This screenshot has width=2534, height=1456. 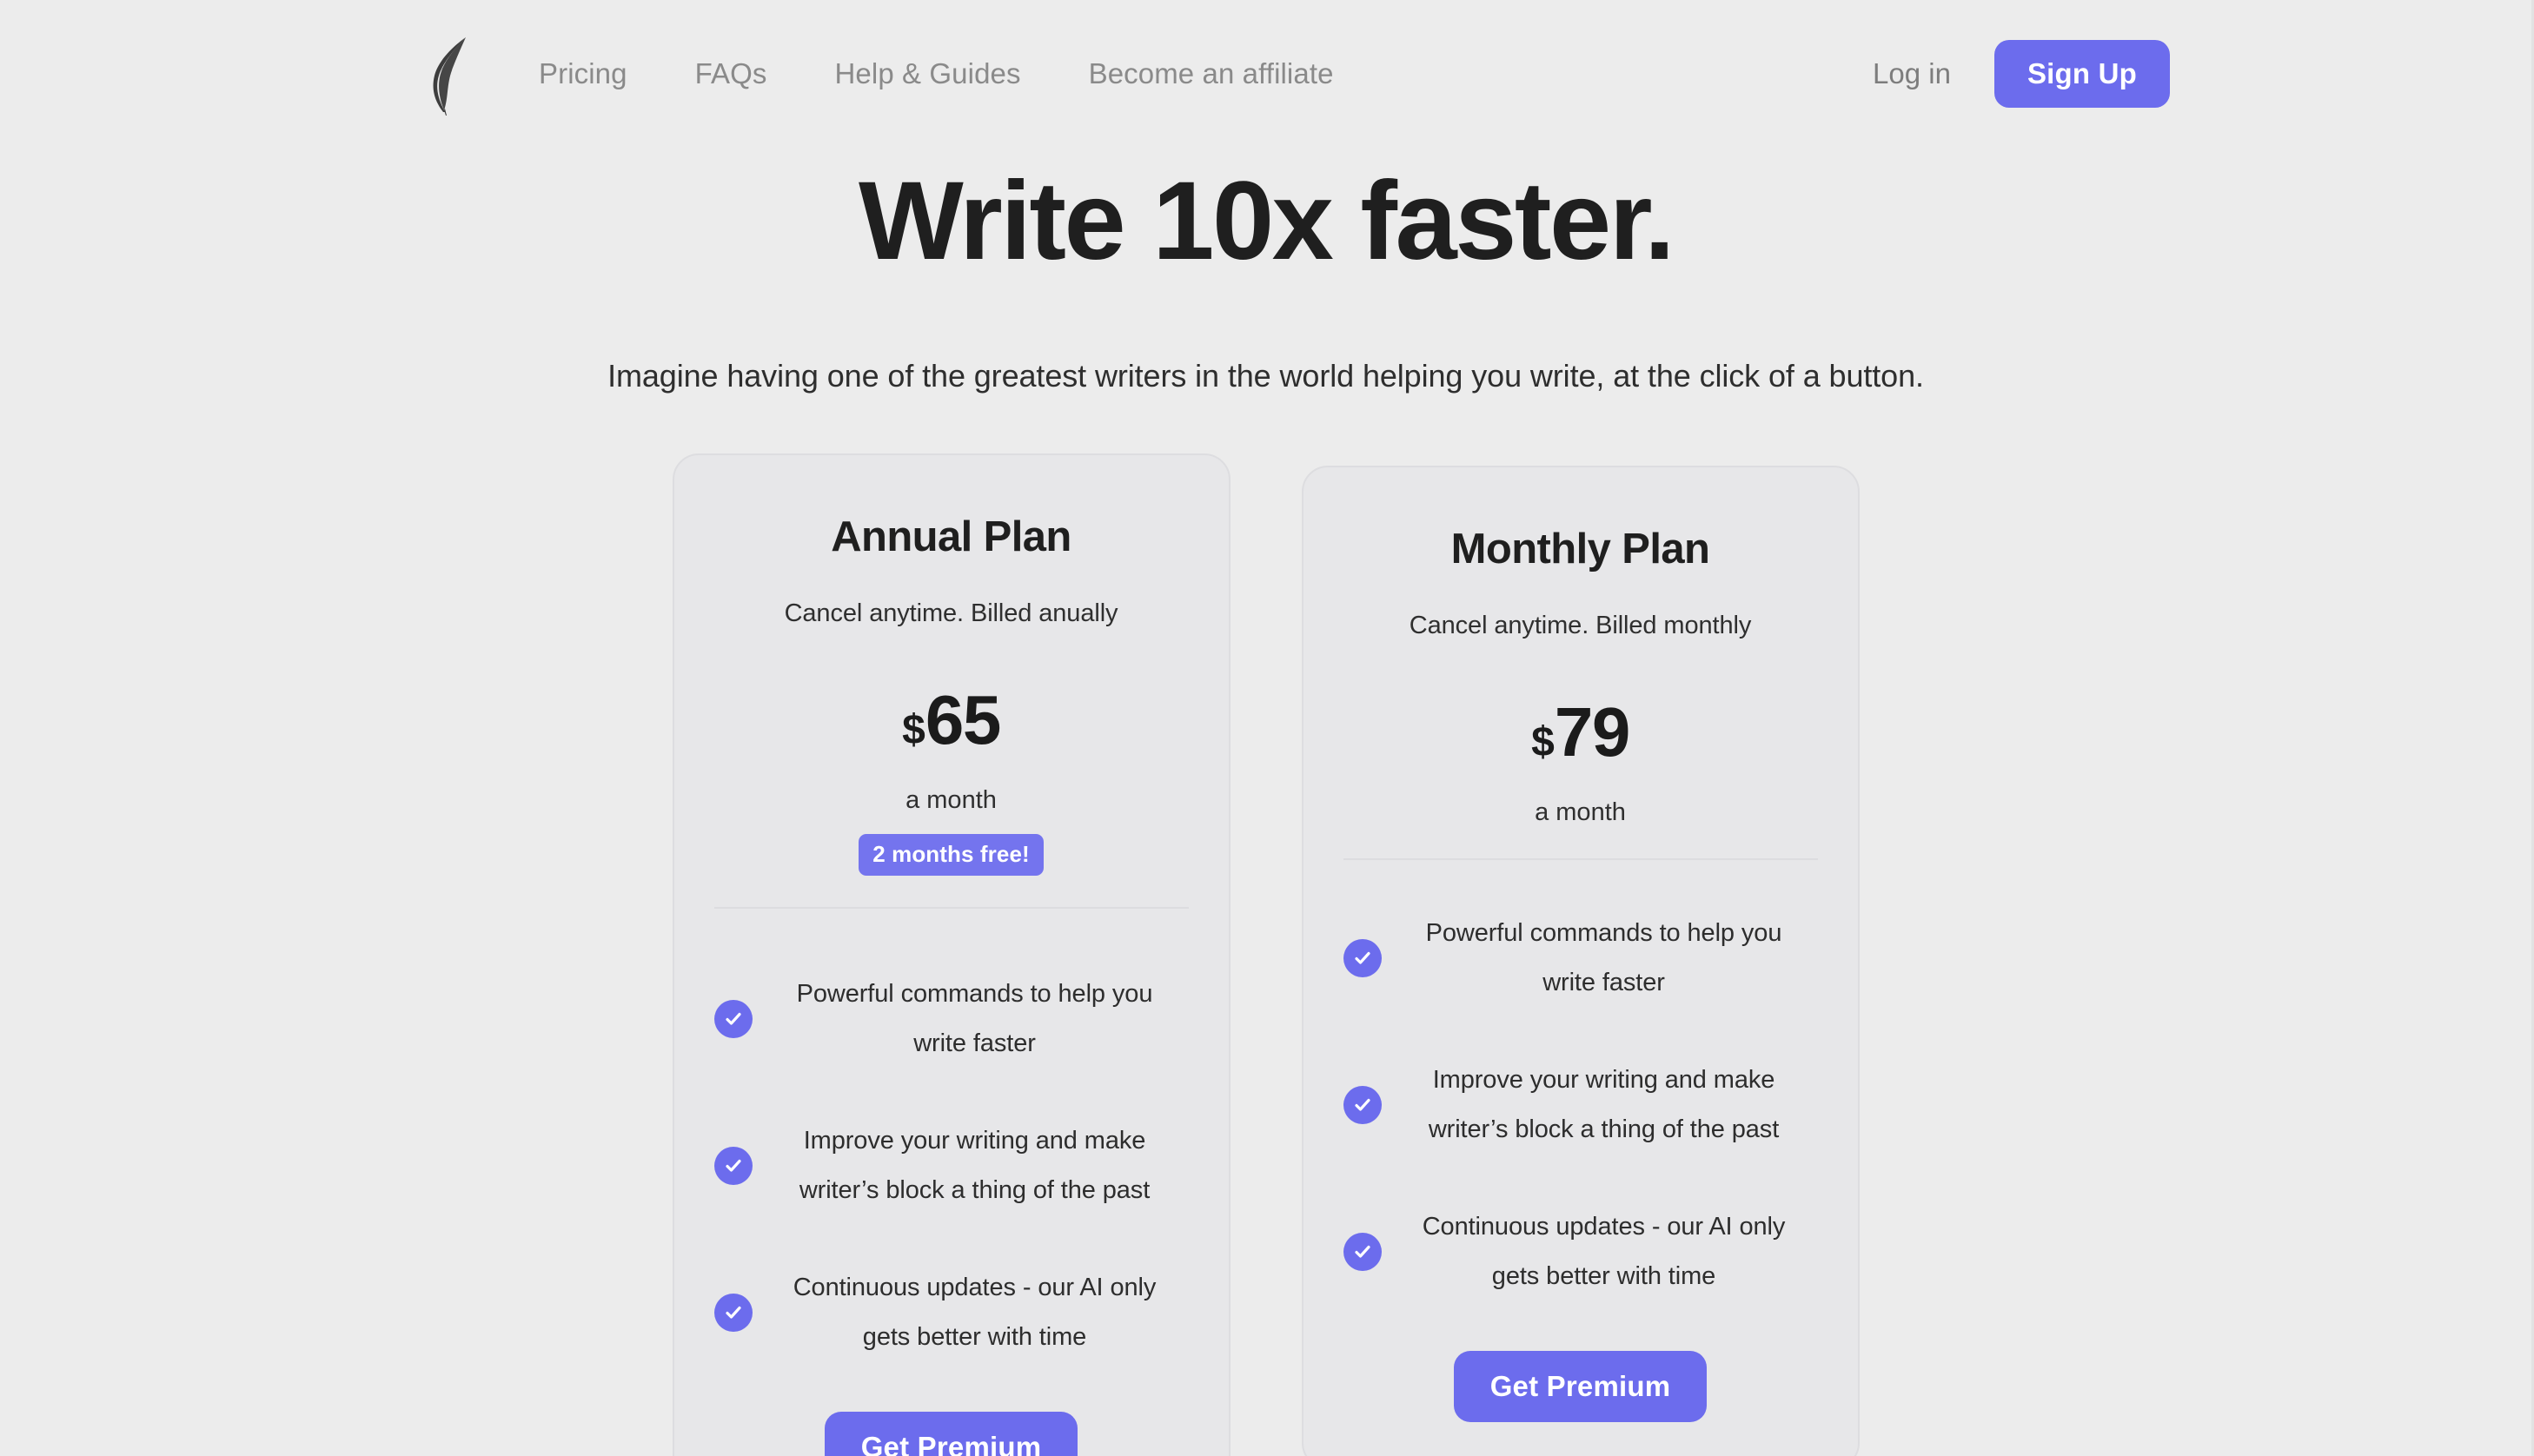 I want to click on price-amount: 65, so click(x=963, y=719).